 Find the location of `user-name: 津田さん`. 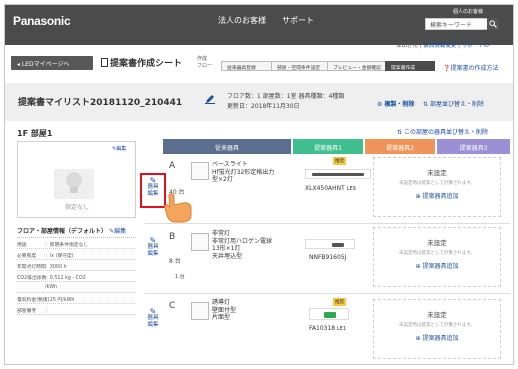

user-name: 津田さん is located at coordinates (407, 46).